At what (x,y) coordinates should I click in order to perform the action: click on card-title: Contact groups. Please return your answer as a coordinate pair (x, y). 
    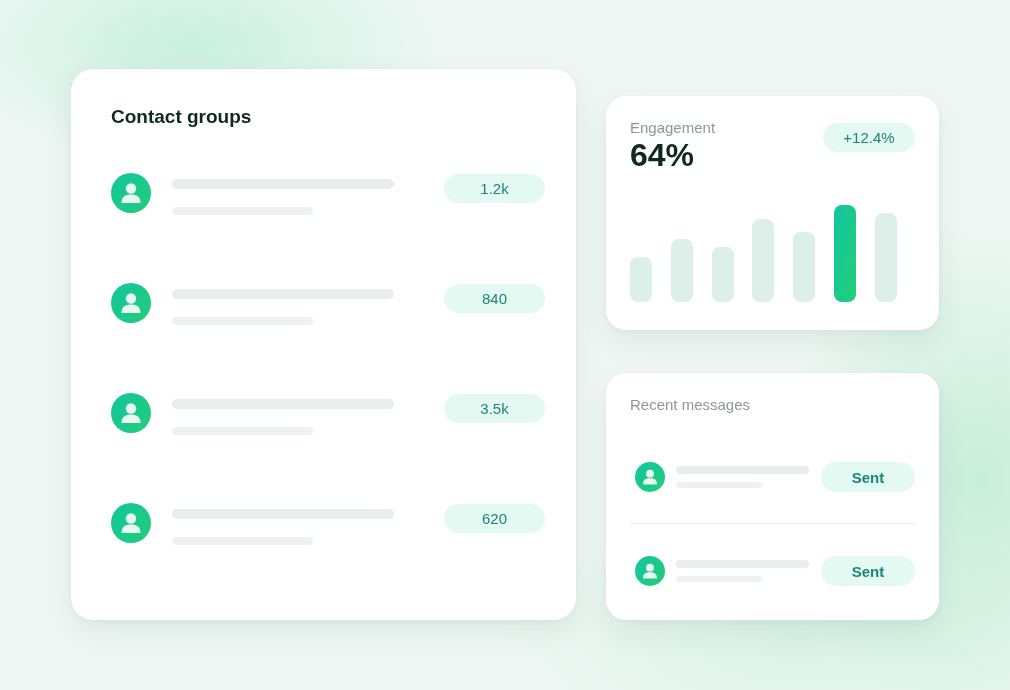
    Looking at the image, I should click on (181, 117).